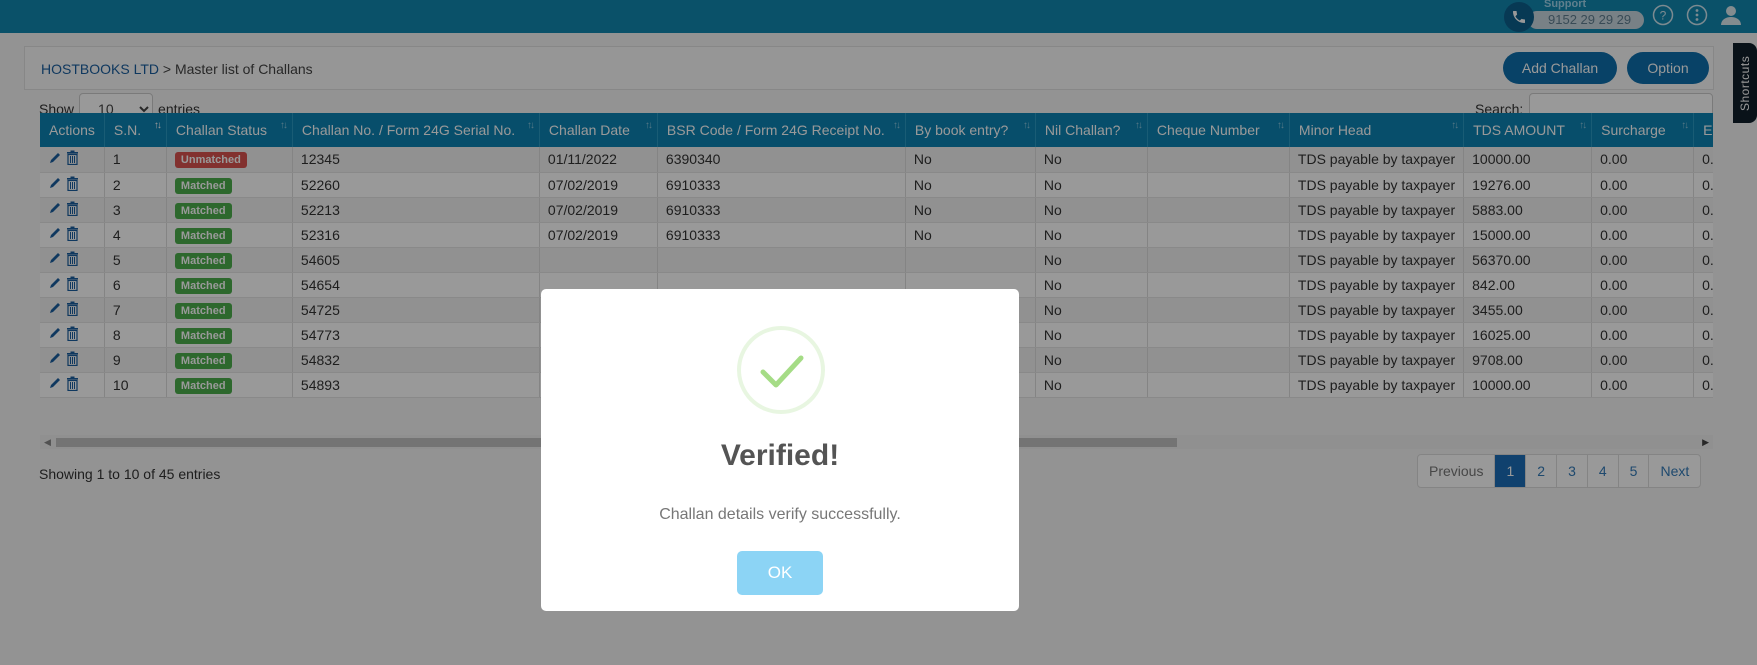 The width and height of the screenshot is (1757, 665). What do you see at coordinates (780, 455) in the screenshot?
I see `dialog-title: Verified!` at bounding box center [780, 455].